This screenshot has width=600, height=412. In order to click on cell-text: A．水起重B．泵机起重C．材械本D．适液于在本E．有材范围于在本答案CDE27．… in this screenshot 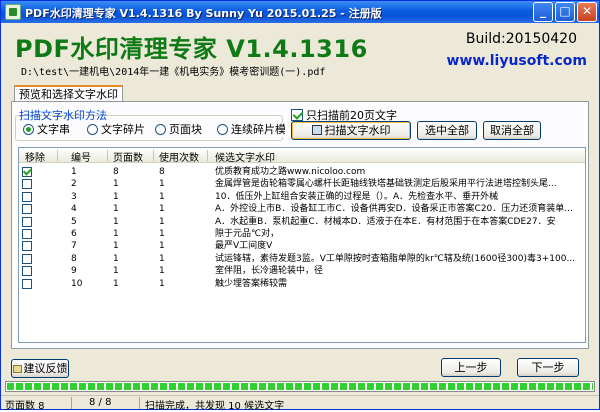, I will do `click(385, 221)`.